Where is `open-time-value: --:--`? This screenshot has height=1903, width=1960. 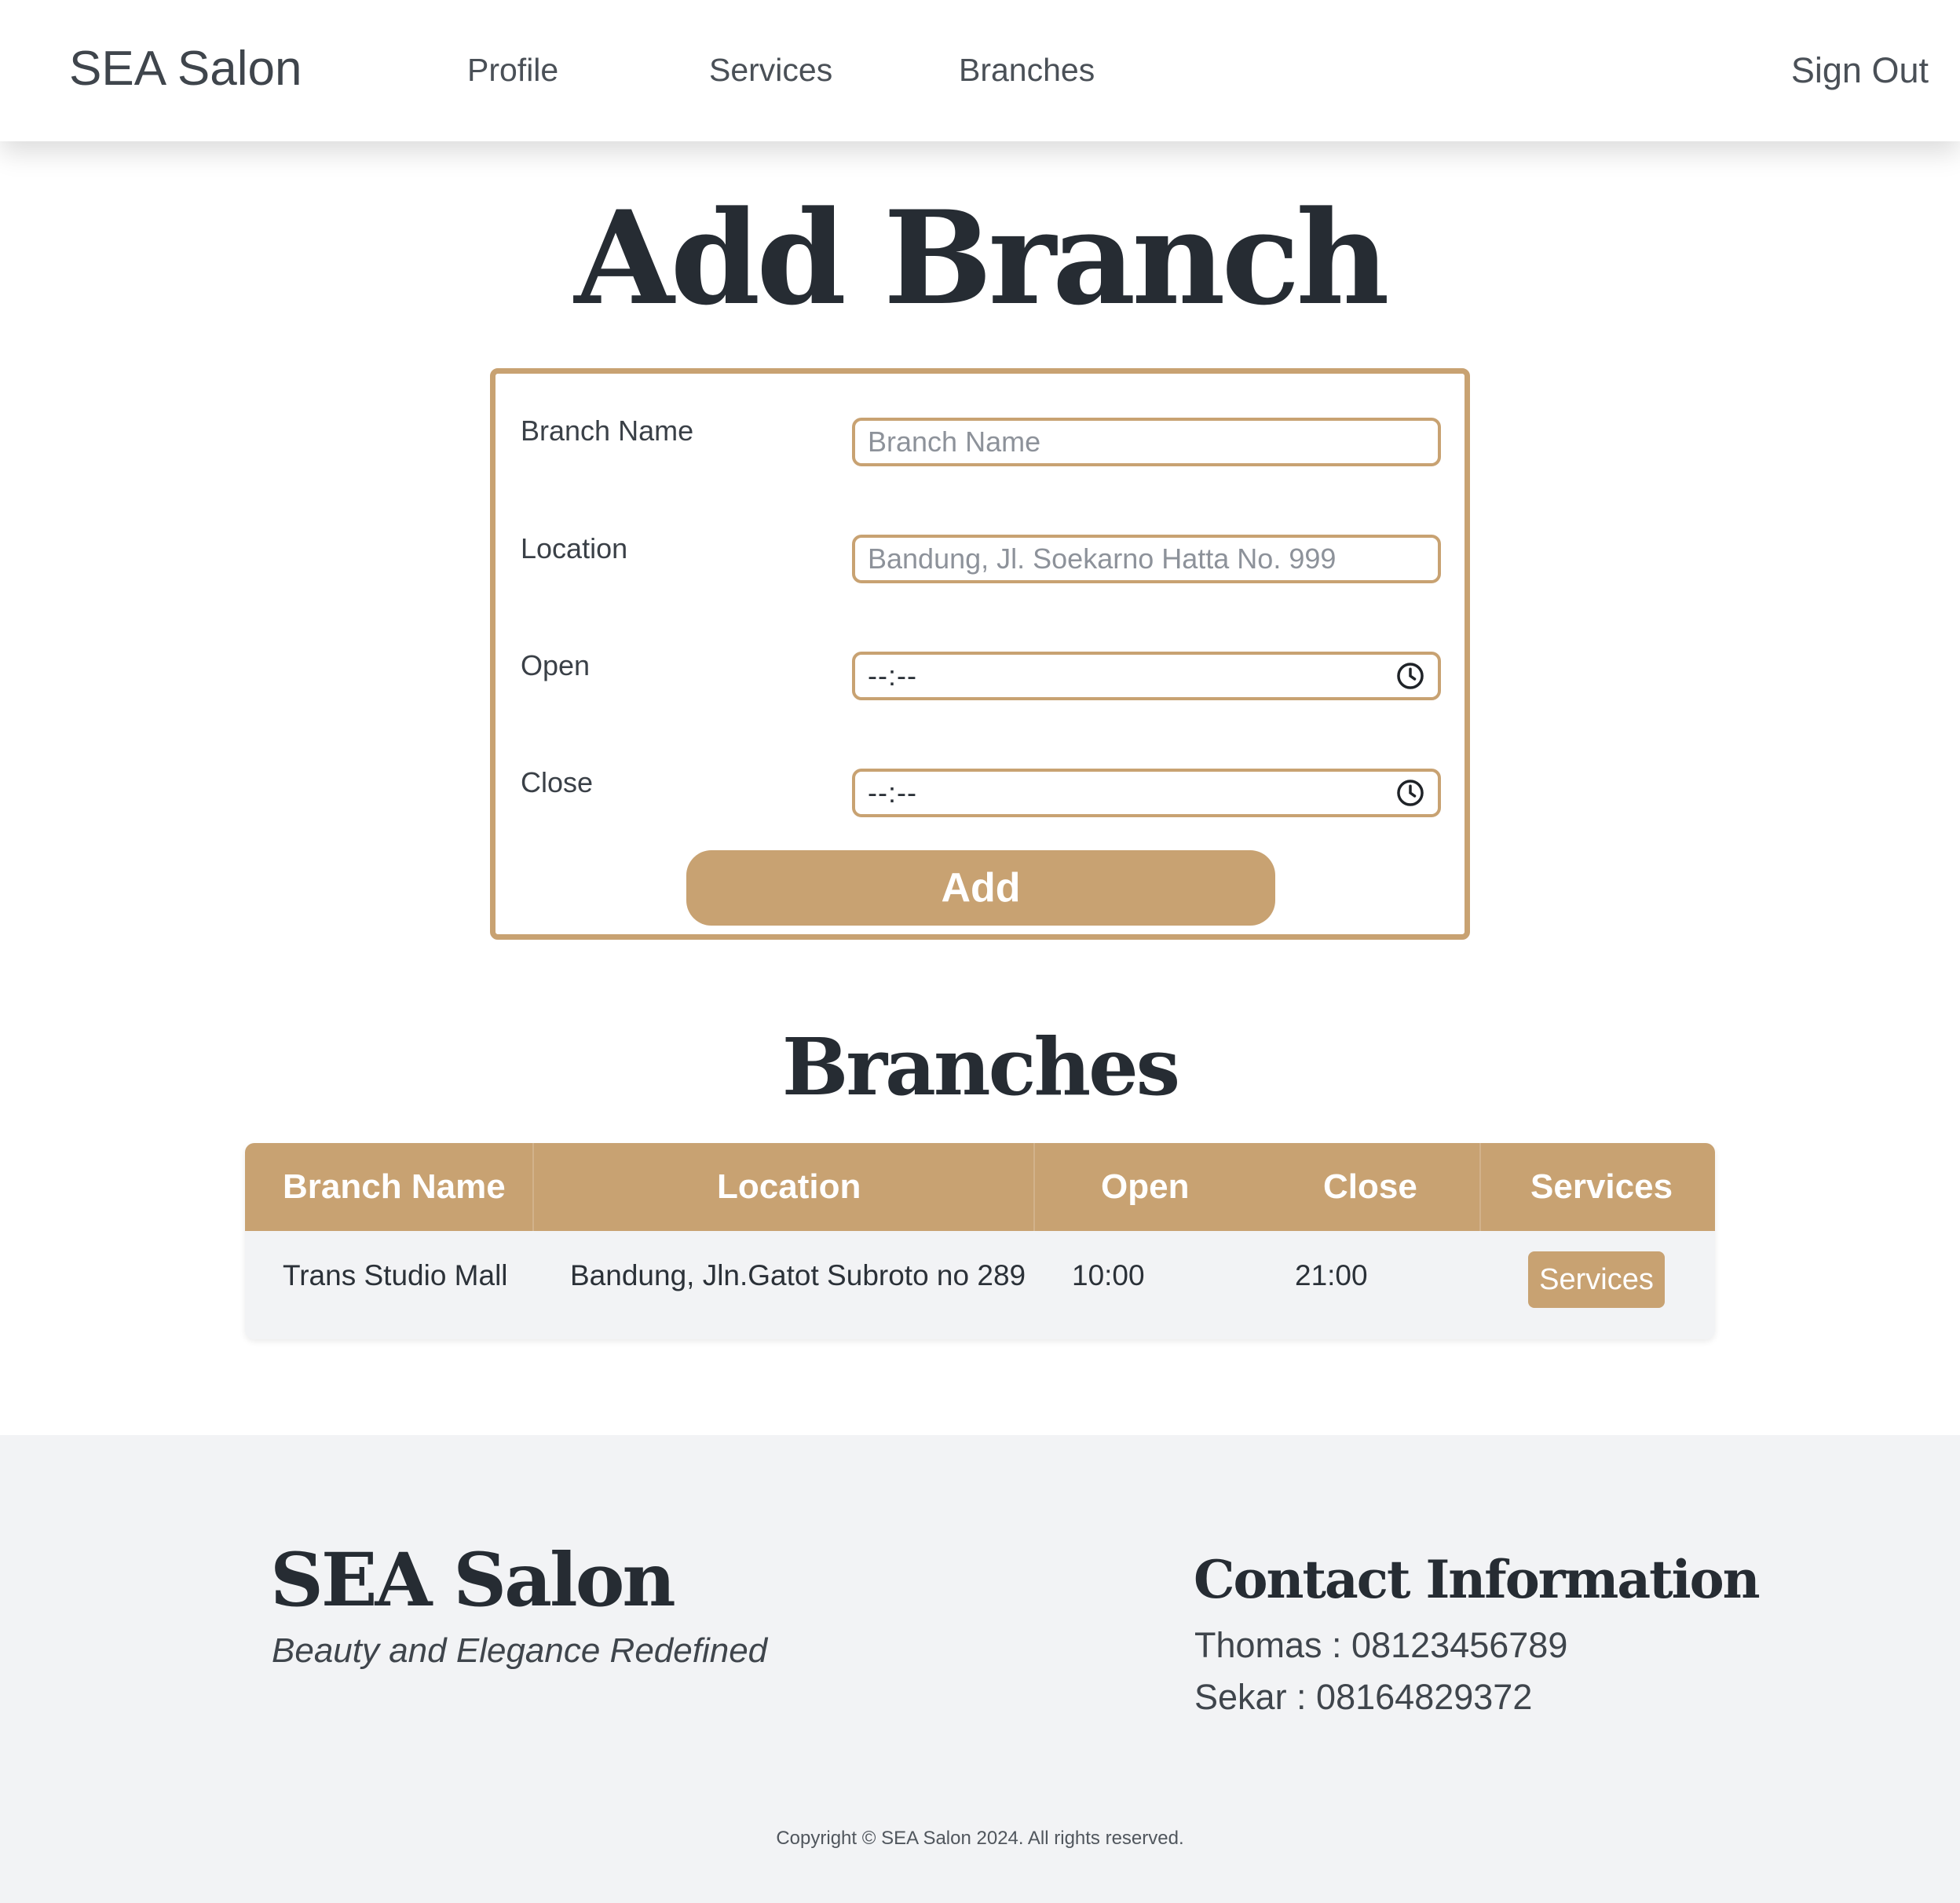 open-time-value: --:-- is located at coordinates (892, 675).